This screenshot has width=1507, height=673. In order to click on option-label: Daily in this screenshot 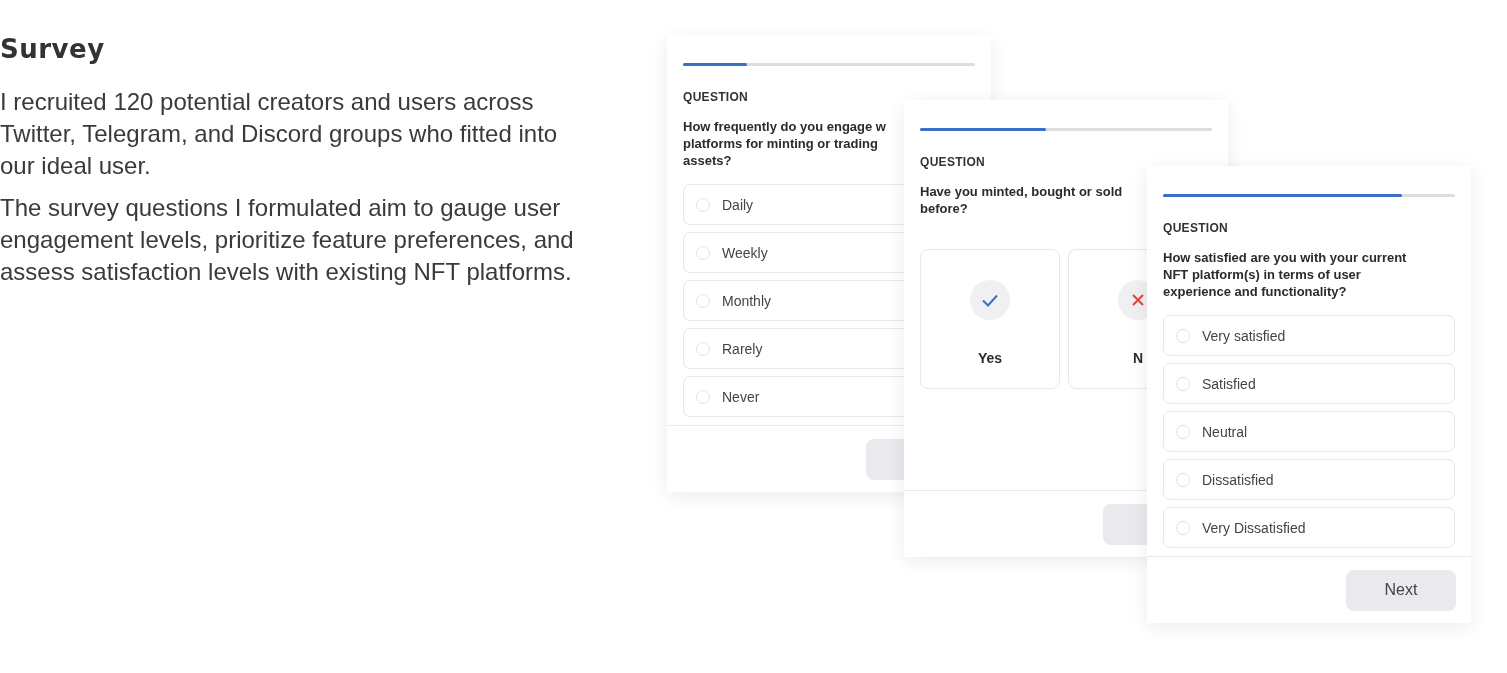, I will do `click(738, 204)`.